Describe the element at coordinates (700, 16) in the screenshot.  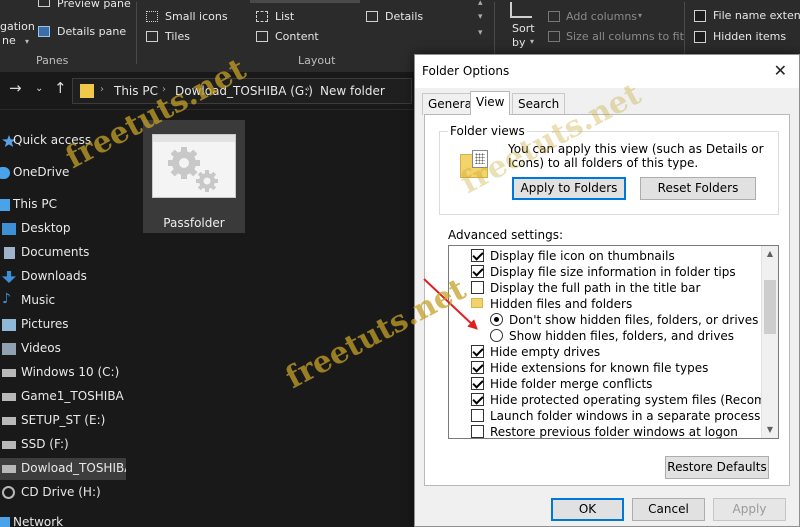
I see `file-name-extensions-checkbox` at that location.